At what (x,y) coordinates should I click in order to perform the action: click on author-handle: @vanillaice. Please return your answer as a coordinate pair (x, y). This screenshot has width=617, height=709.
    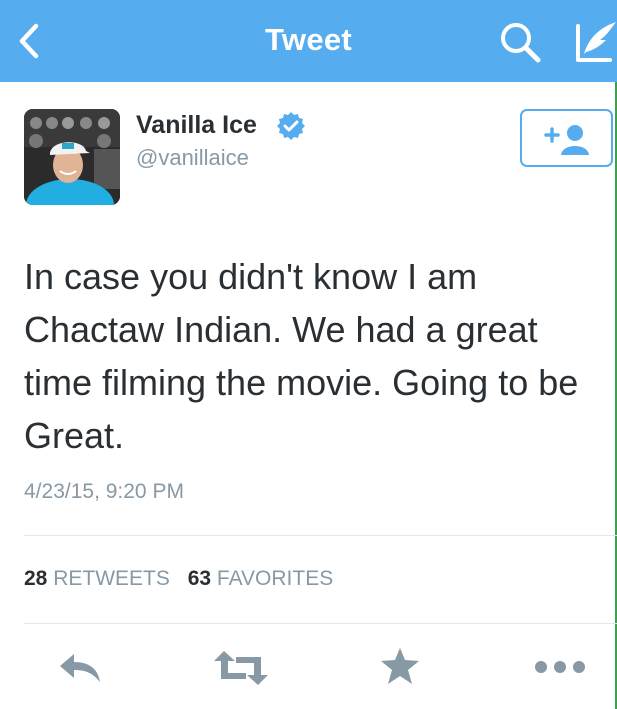
    Looking at the image, I should click on (192, 158).